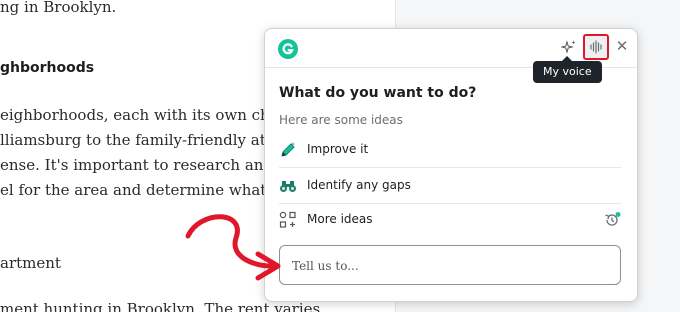  Describe the element at coordinates (567, 69) in the screenshot. I see `my-voice-tooltip: My voice` at that location.